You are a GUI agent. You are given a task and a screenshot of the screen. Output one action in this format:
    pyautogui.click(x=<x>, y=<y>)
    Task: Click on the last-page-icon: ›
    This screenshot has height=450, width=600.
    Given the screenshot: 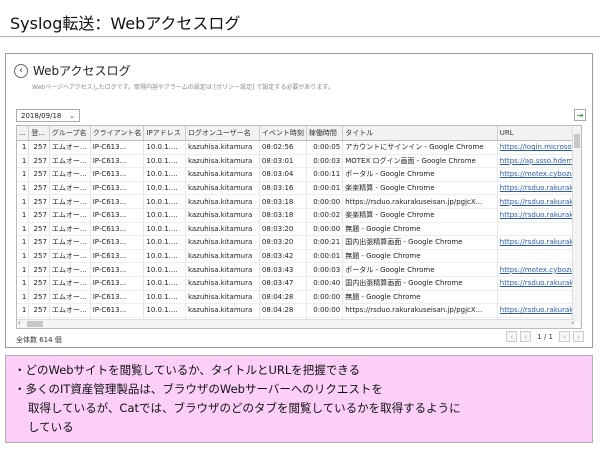 What is the action you would take?
    pyautogui.click(x=578, y=336)
    